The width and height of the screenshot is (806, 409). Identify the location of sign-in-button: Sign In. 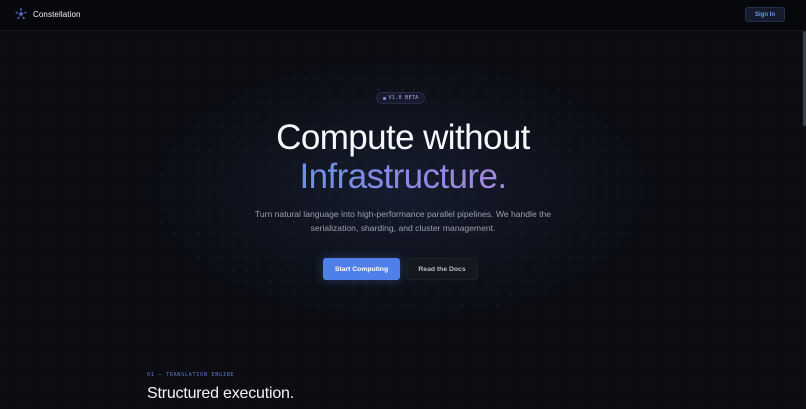
(765, 14).